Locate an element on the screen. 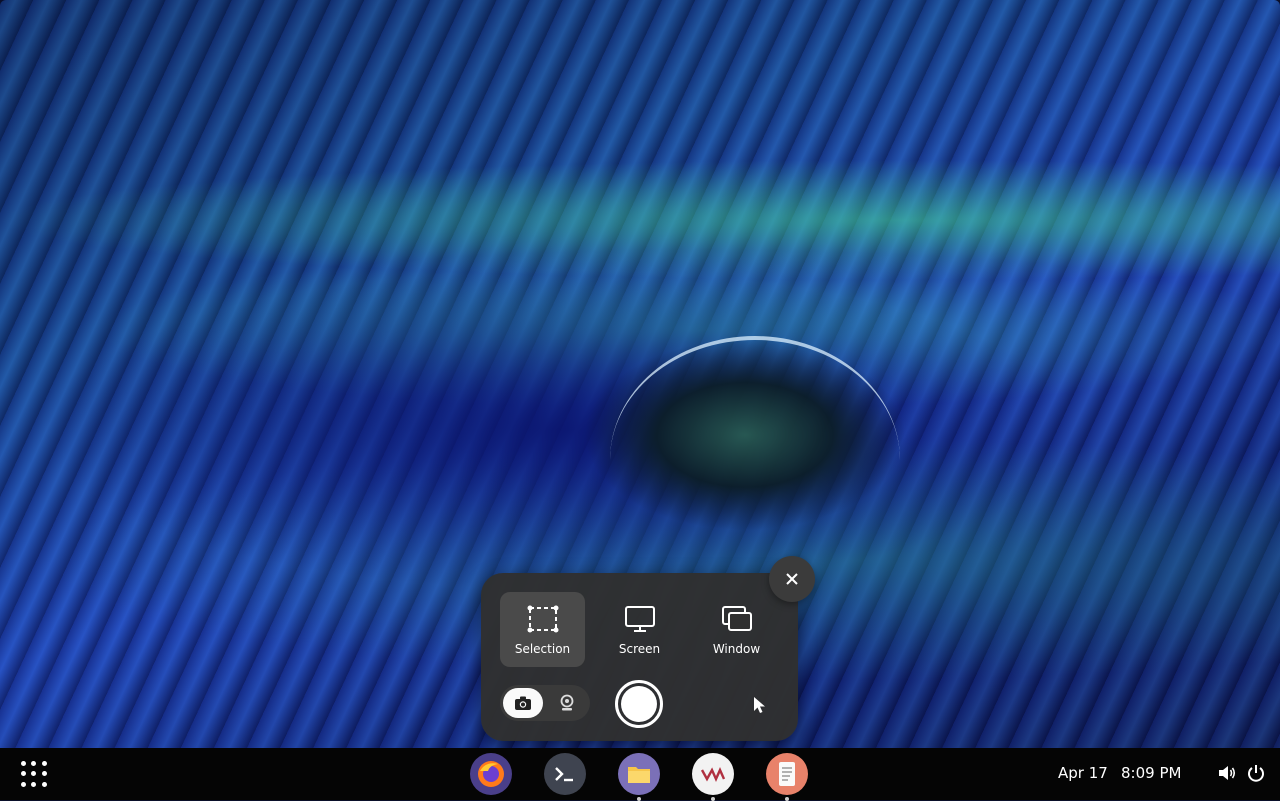  dock-files is located at coordinates (639, 777).